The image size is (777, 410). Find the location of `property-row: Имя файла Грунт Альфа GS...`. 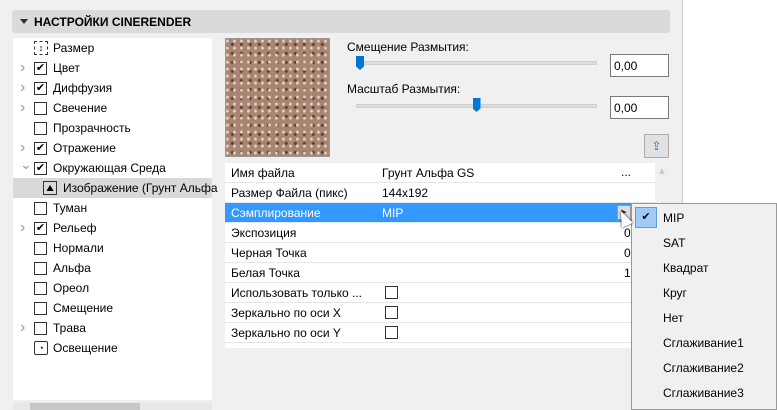

property-row: Имя файла Грунт Альфа GS... is located at coordinates (440, 173).